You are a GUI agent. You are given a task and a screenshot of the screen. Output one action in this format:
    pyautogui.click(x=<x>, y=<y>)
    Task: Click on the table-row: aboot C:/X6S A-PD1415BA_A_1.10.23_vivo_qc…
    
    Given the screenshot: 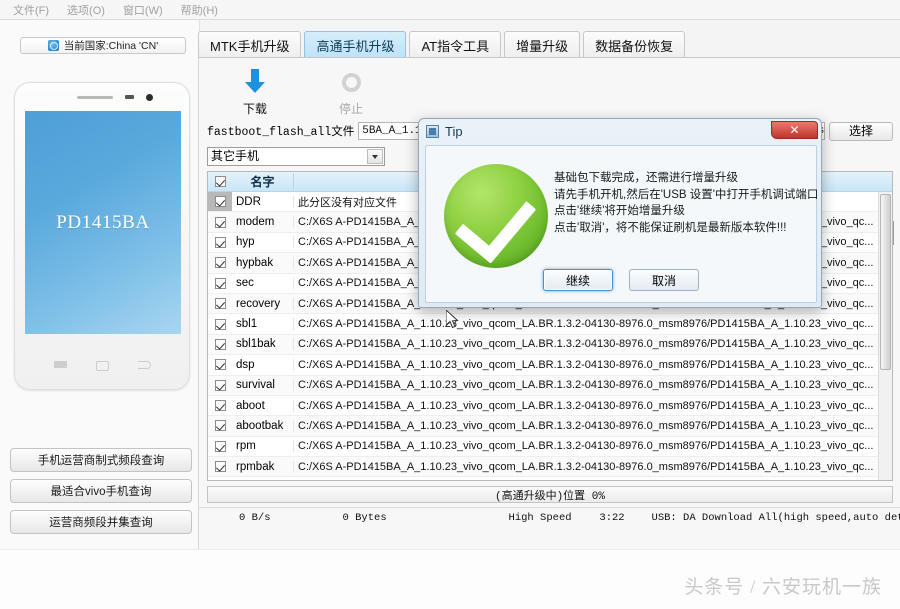 What is the action you would take?
    pyautogui.click(x=550, y=406)
    